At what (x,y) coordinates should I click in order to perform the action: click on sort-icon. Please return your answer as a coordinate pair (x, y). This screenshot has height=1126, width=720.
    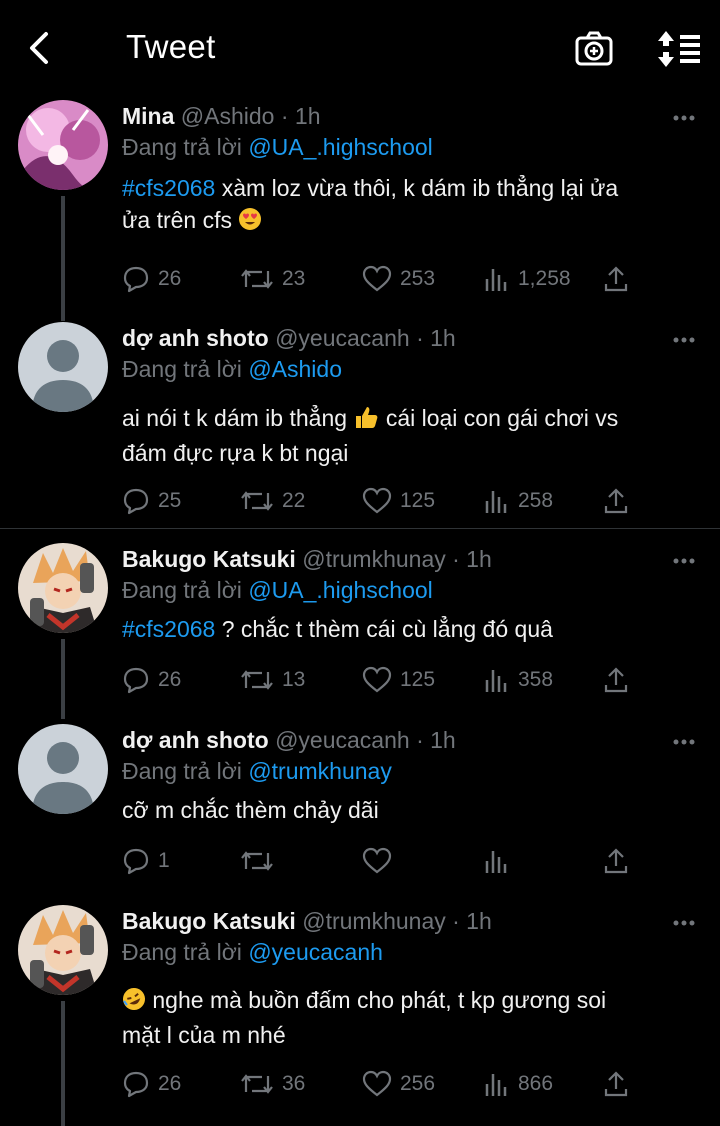
    Looking at the image, I should click on (678, 49).